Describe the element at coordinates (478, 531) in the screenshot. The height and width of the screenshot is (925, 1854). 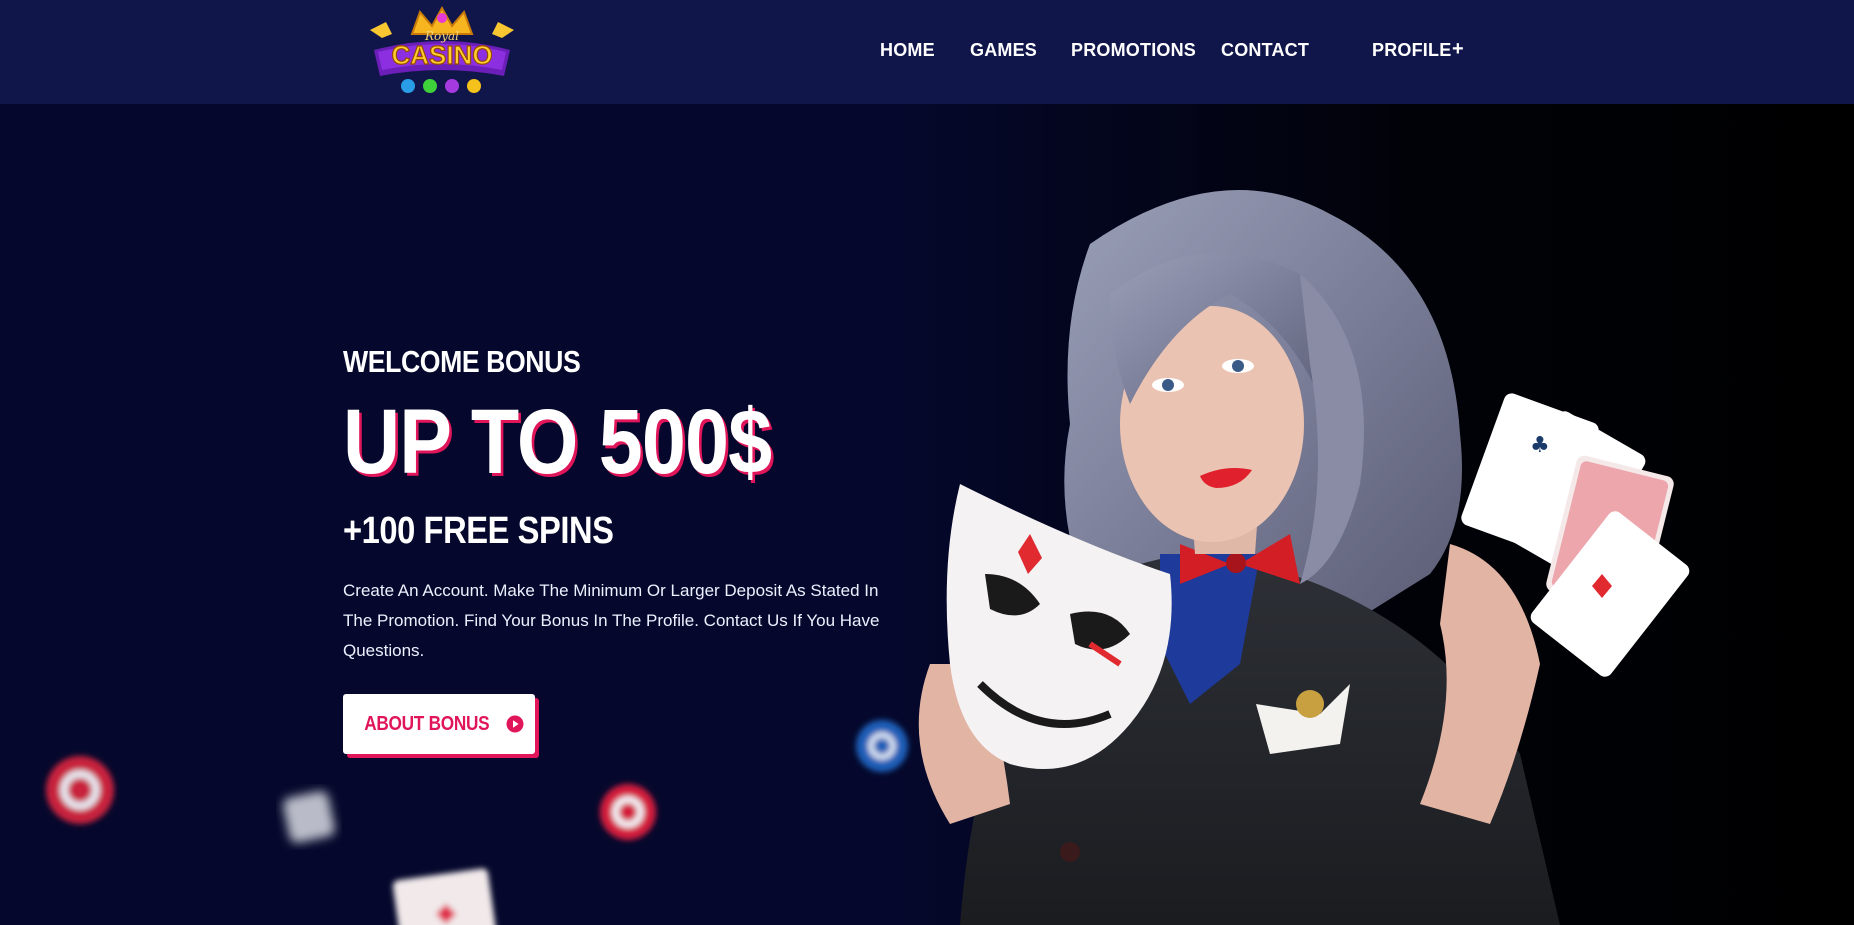
I see `hero-subhead: +100 FREE SPINS` at that location.